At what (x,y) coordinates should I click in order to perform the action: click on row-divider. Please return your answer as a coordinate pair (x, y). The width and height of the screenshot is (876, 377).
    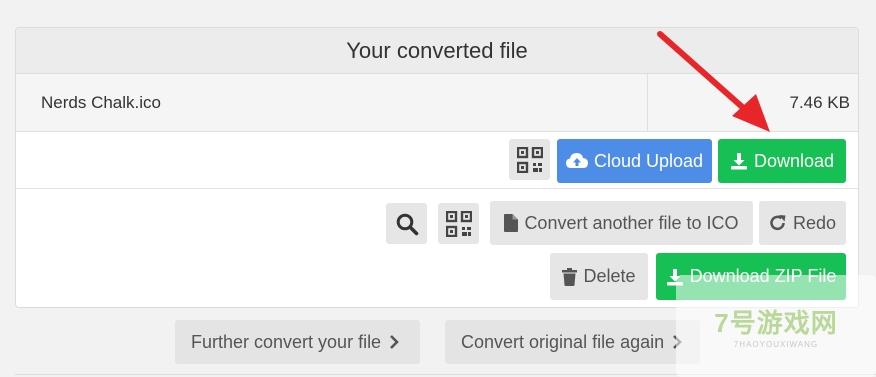
    Looking at the image, I should click on (437, 188).